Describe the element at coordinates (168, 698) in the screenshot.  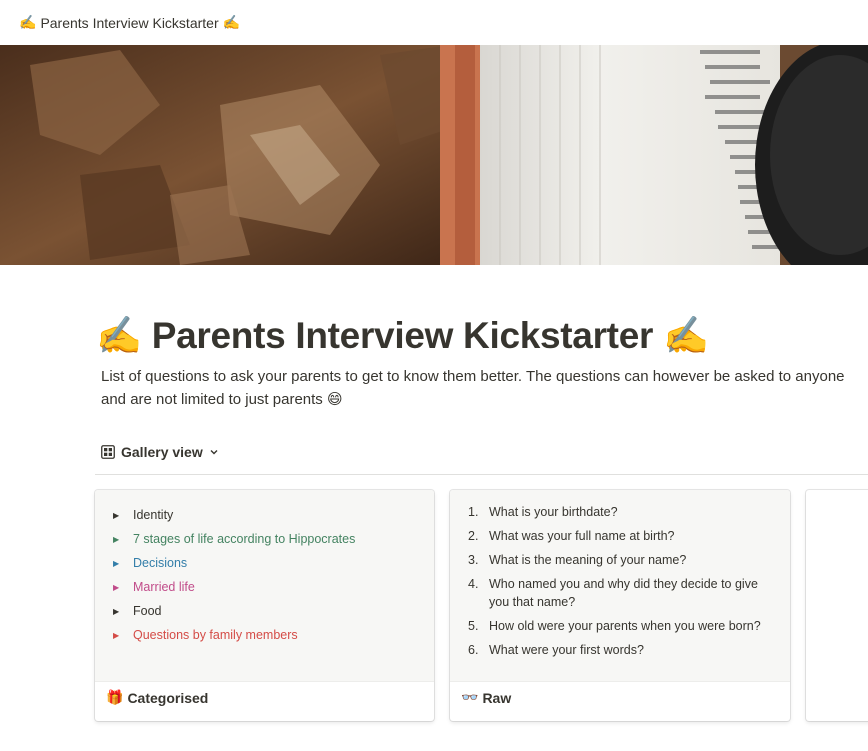
I see `card-title: Categorised` at that location.